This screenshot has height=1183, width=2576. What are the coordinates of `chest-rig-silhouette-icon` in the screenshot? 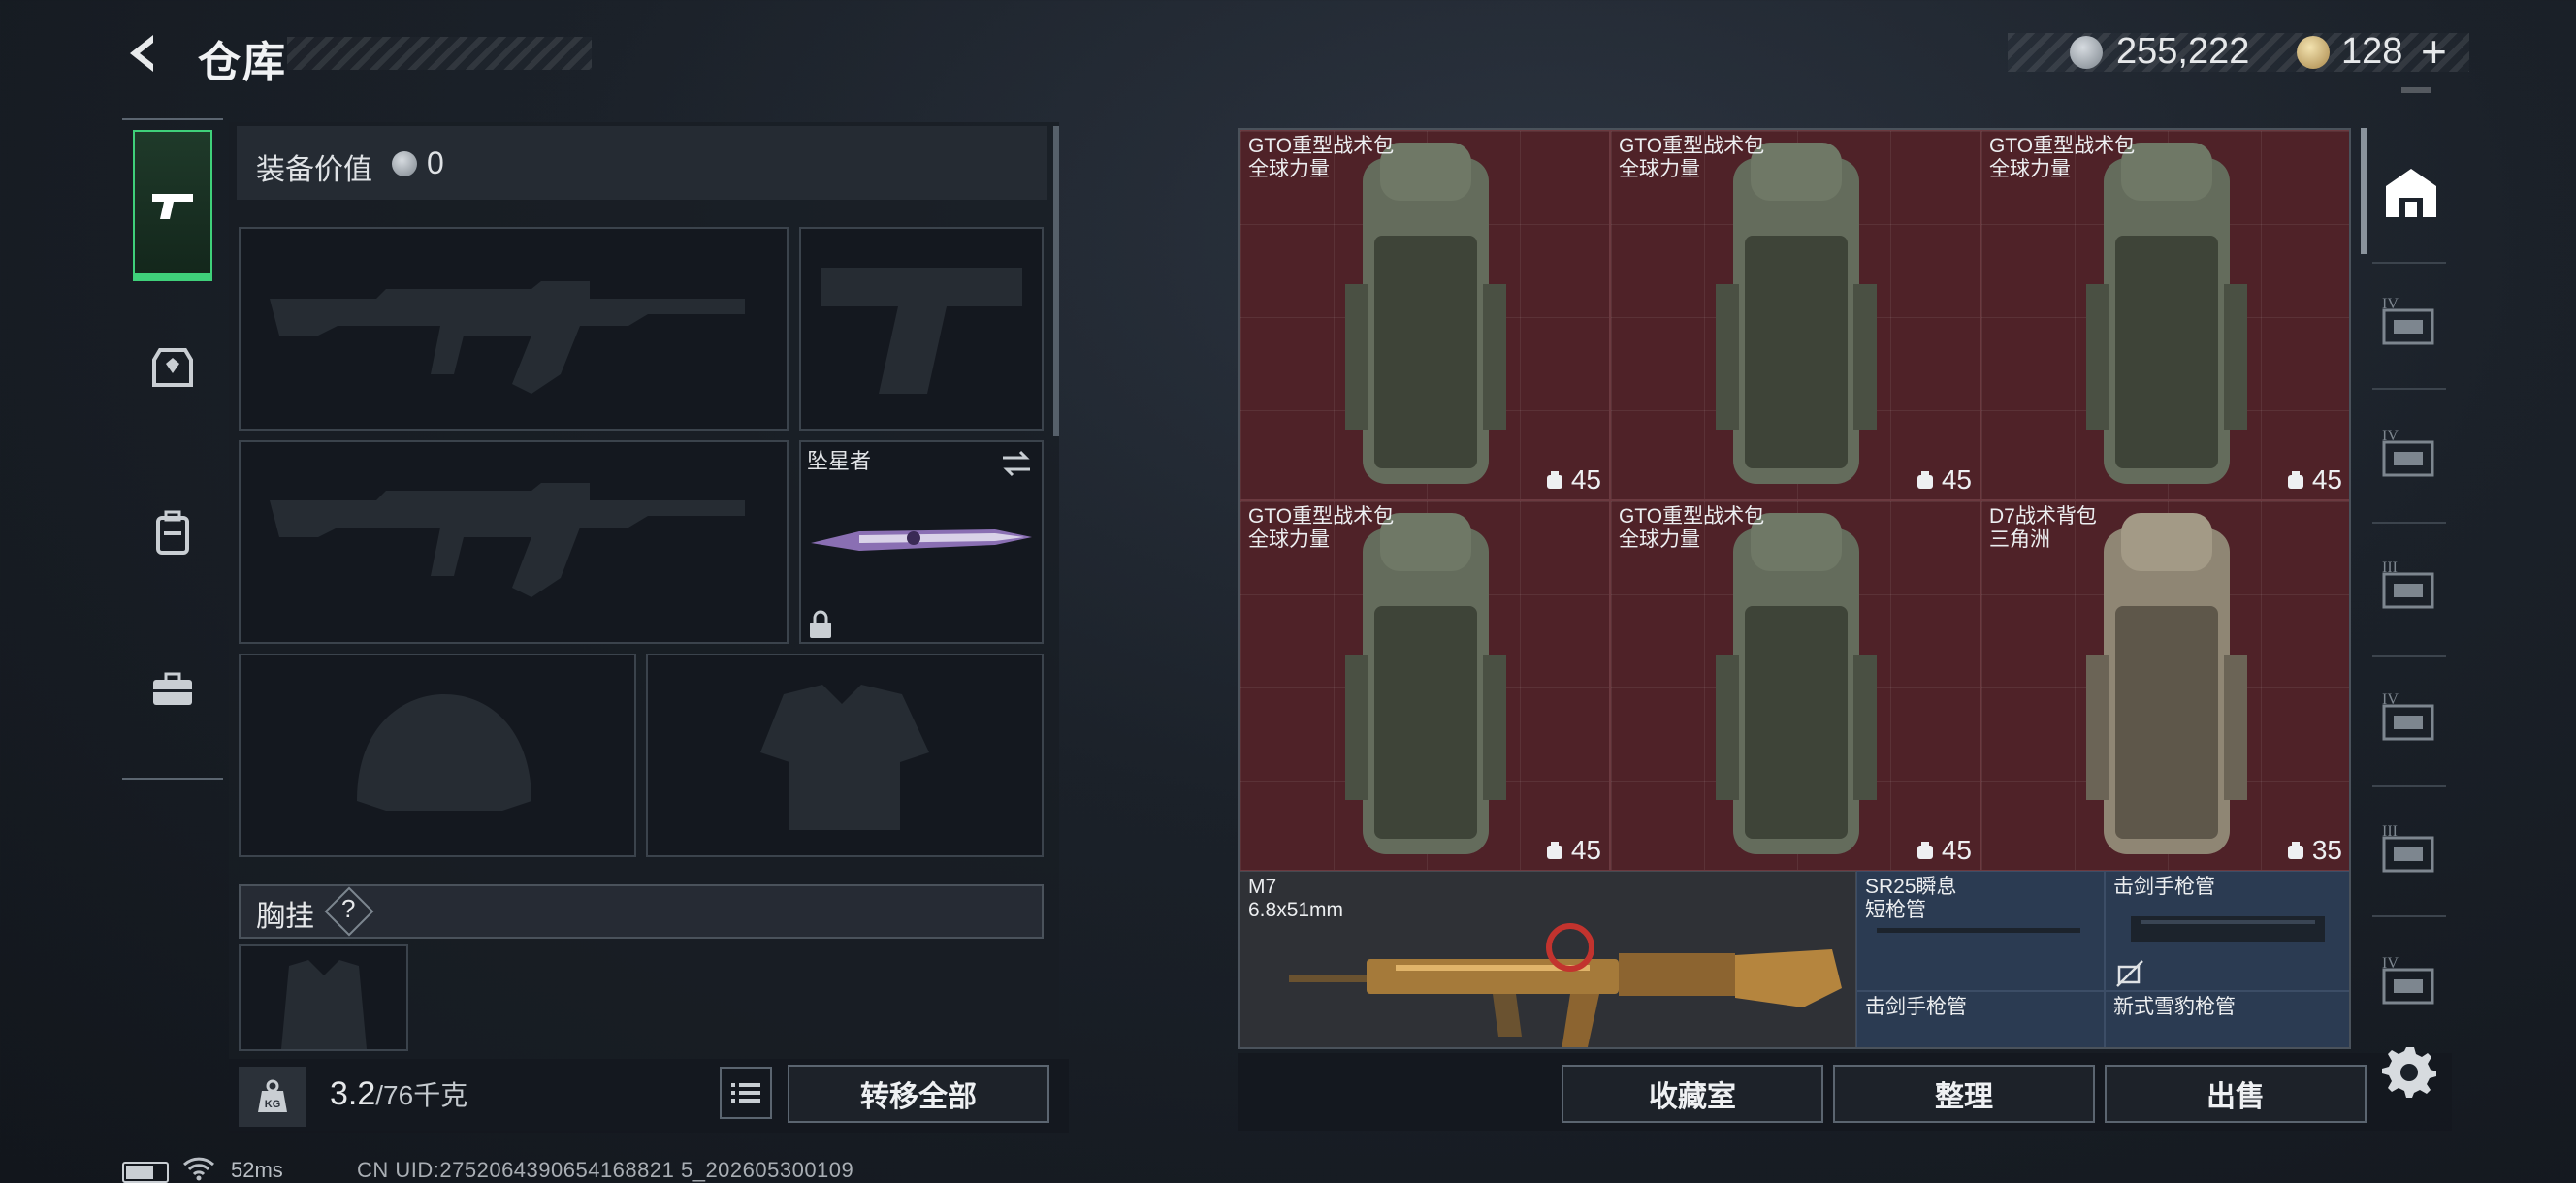 It's located at (324, 1004).